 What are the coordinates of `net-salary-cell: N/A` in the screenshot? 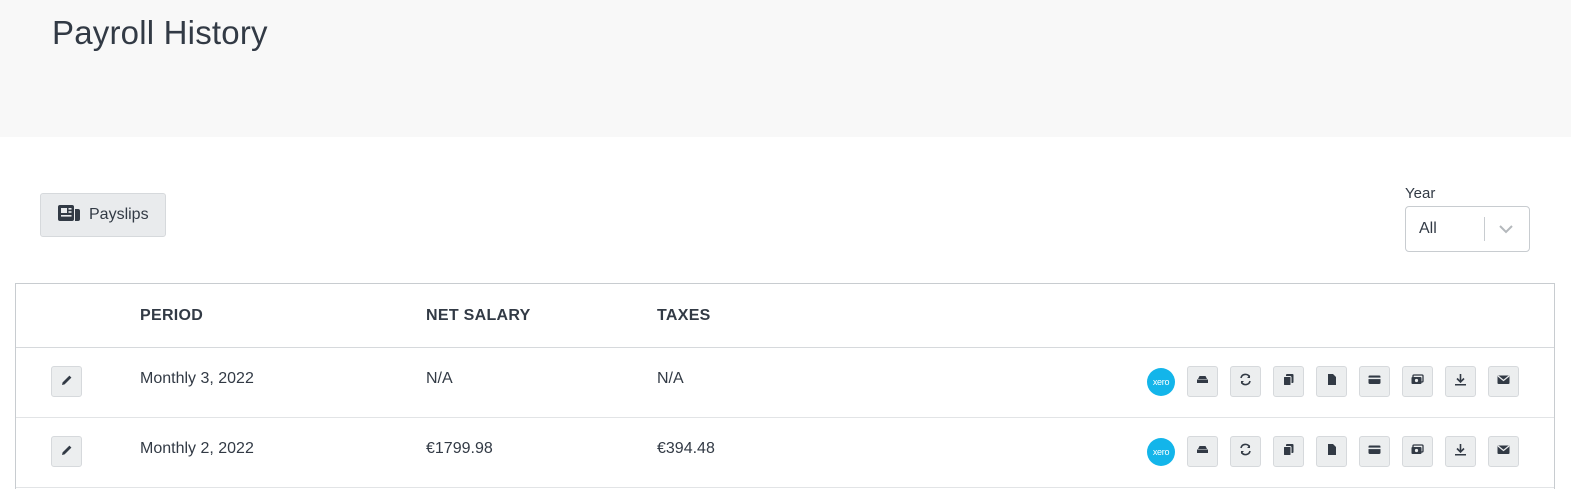 It's located at (439, 378).